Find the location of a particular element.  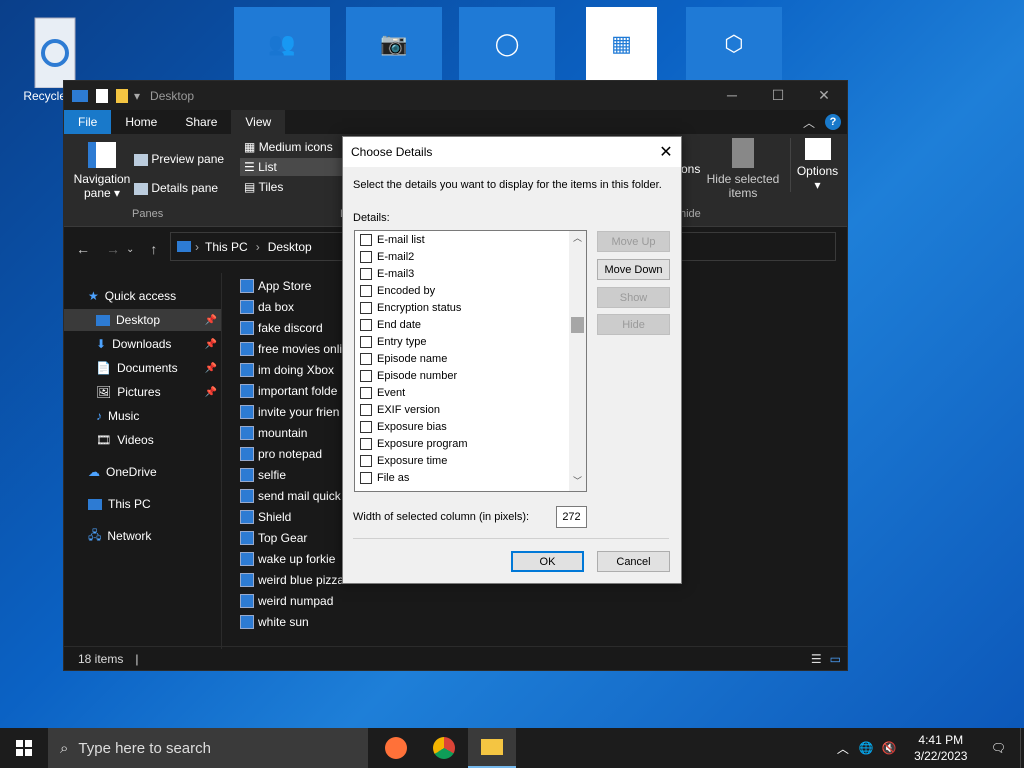

breadcrumb-desktop: Desktop is located at coordinates (290, 247).